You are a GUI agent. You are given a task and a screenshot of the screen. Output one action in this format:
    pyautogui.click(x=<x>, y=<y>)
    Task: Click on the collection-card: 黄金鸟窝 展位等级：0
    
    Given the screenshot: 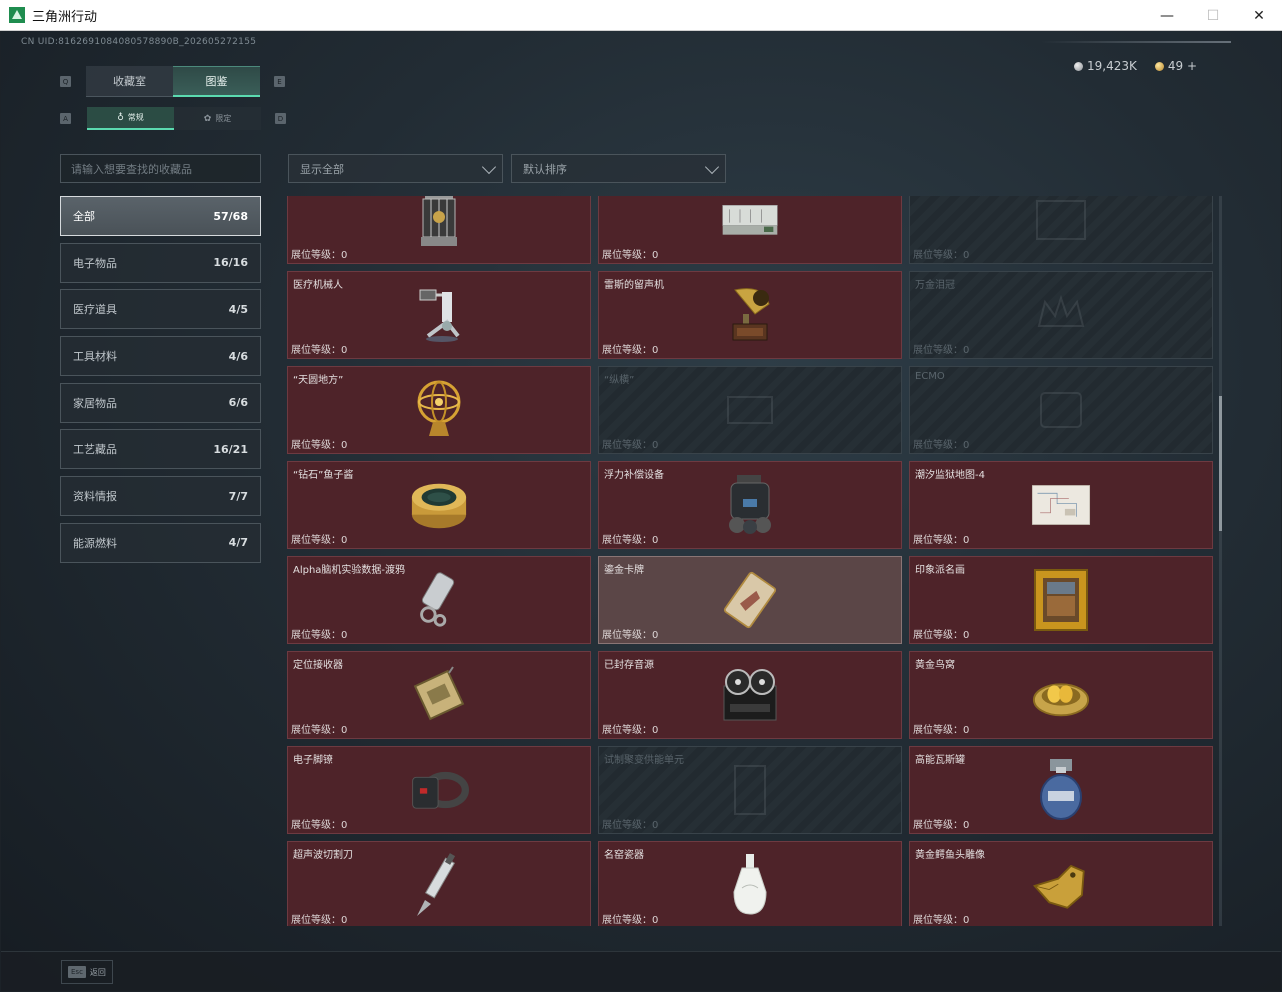 What is the action you would take?
    pyautogui.click(x=1061, y=695)
    